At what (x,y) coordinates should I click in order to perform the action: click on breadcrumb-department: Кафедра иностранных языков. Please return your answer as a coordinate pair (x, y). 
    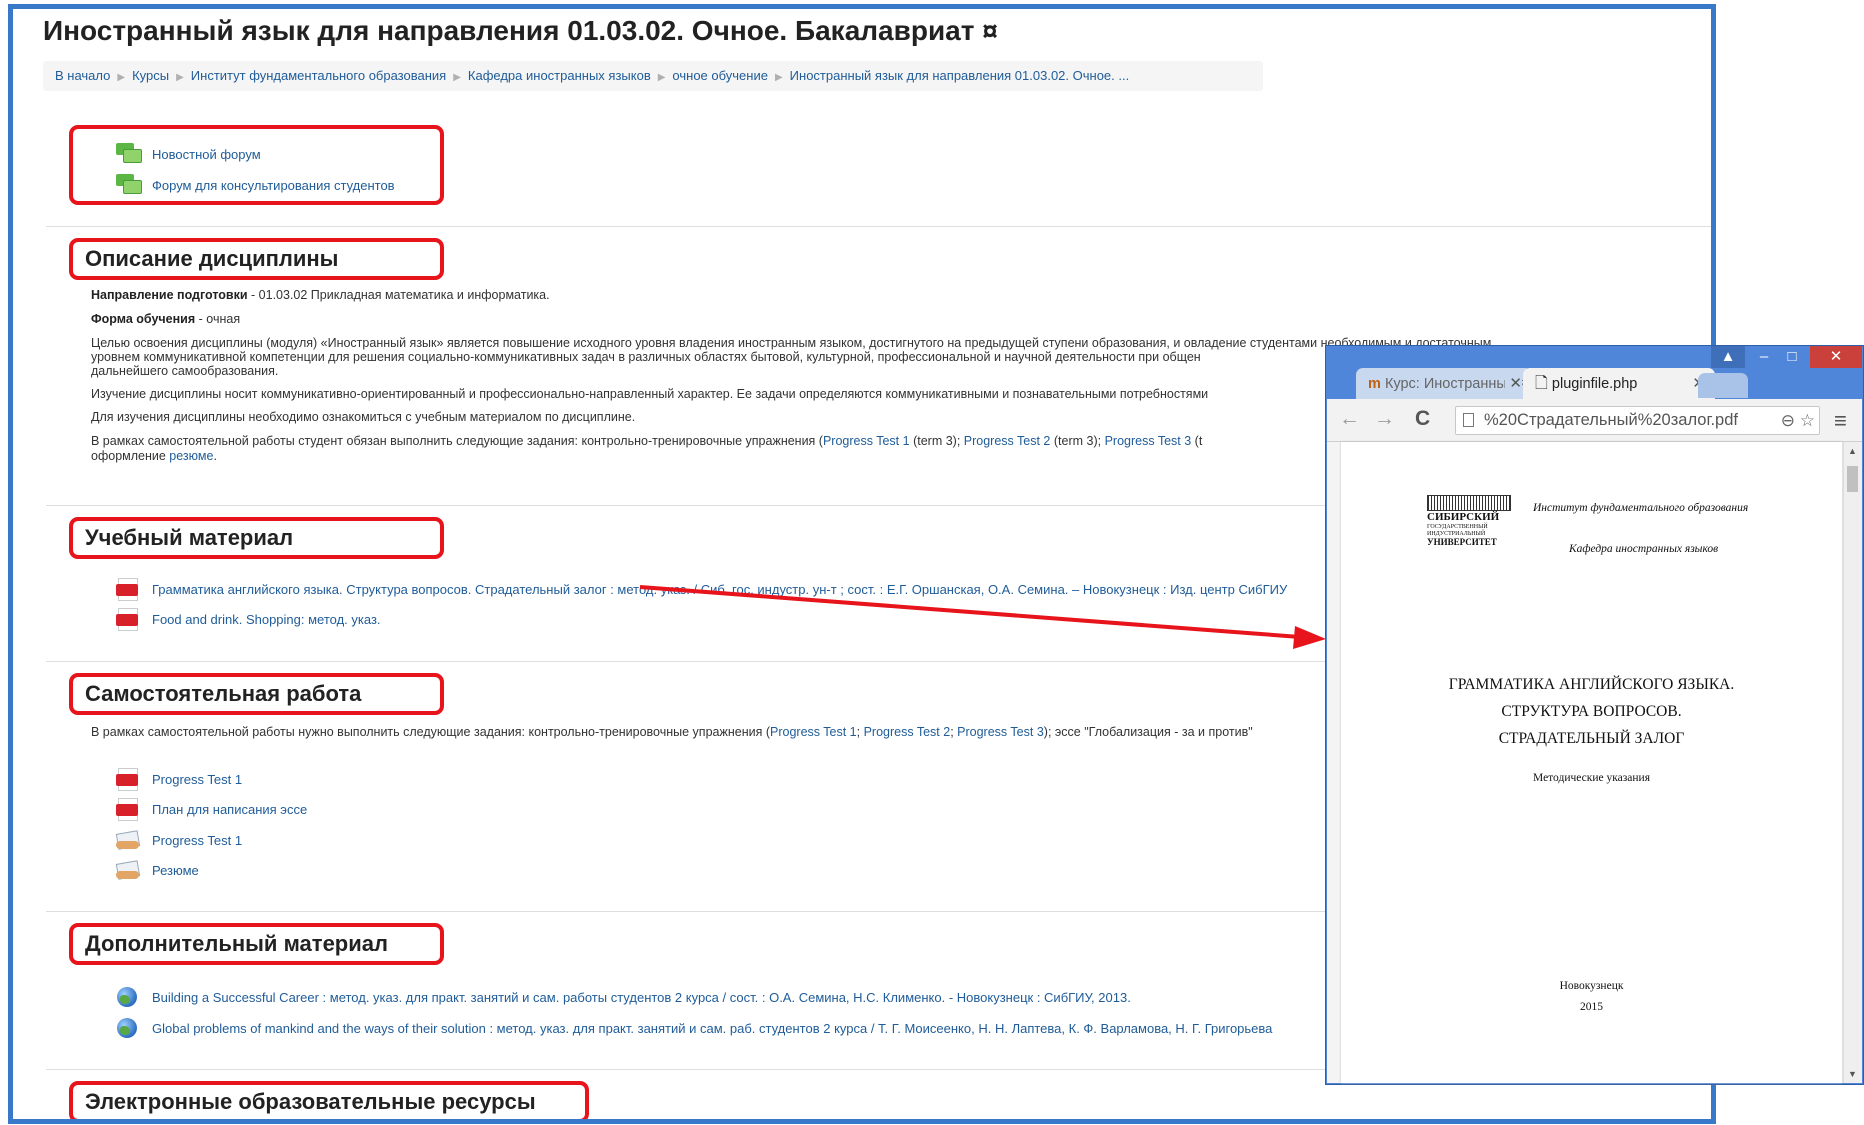
    Looking at the image, I should click on (559, 75).